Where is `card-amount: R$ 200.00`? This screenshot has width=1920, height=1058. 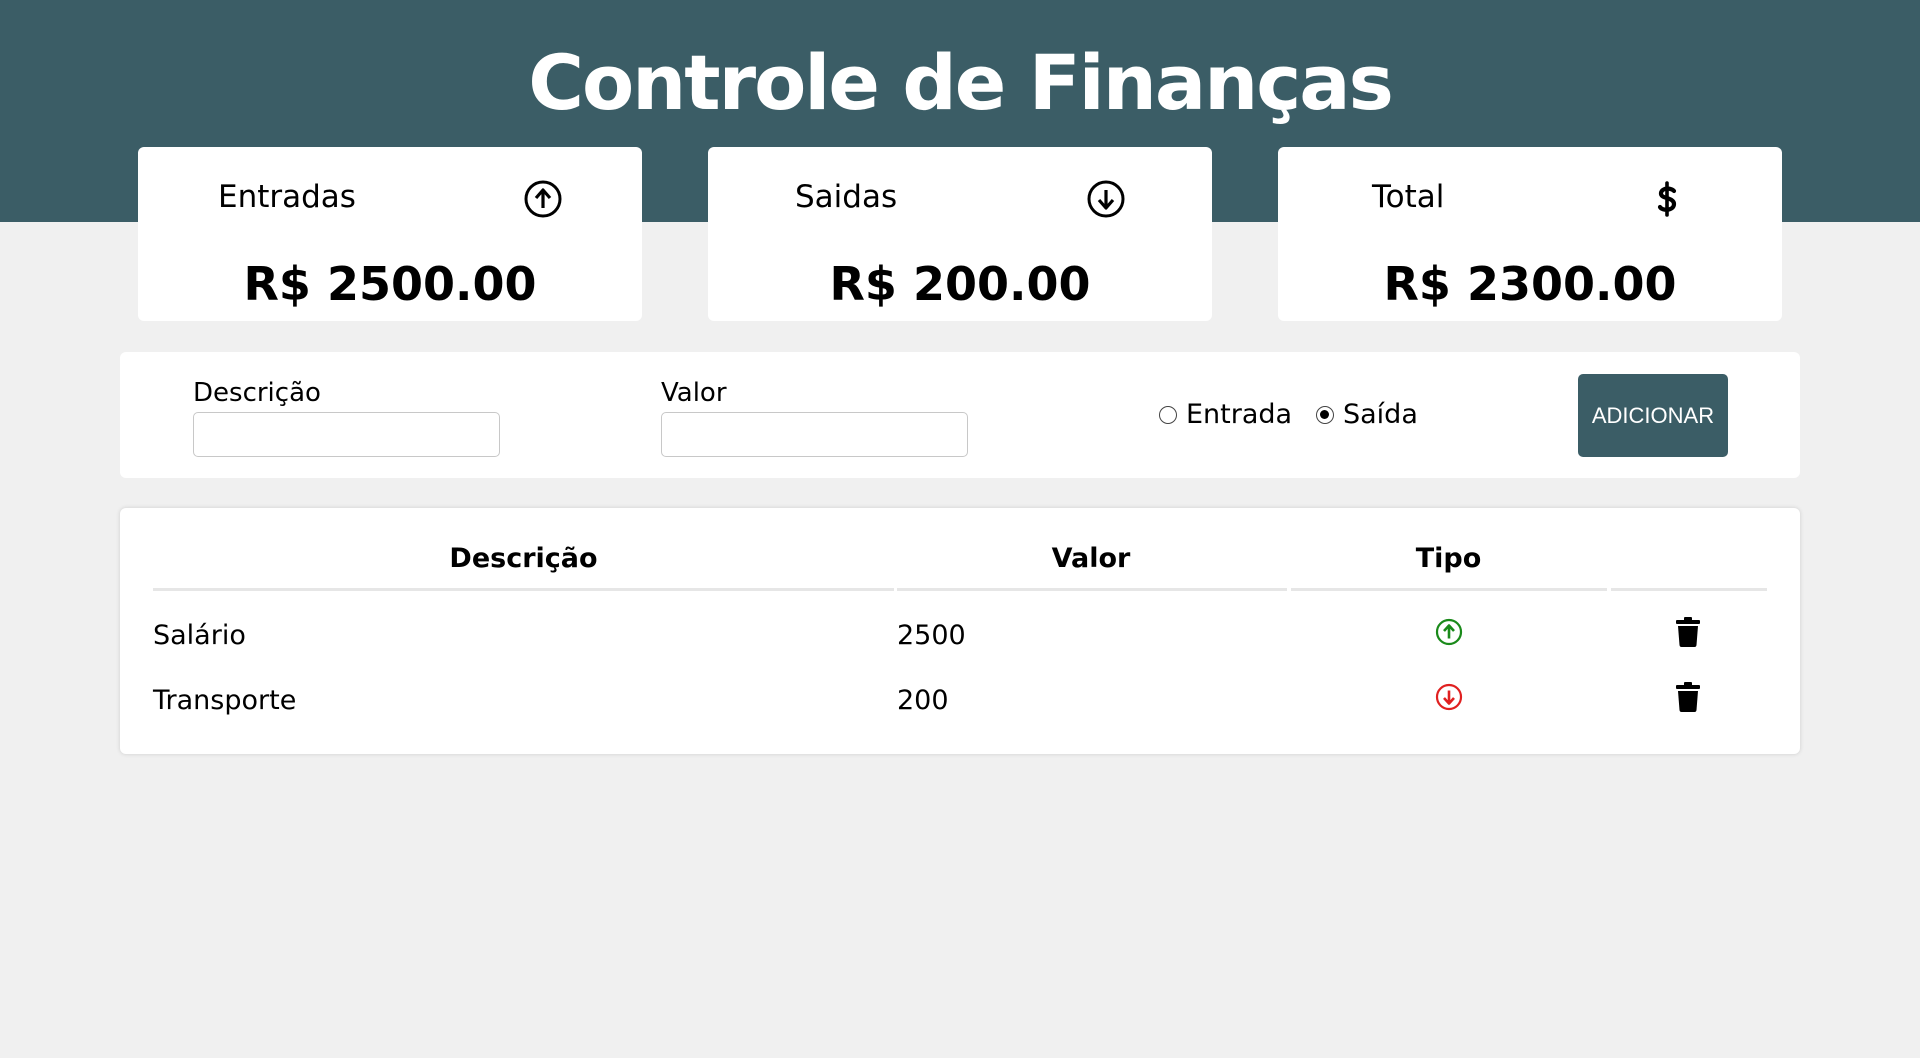
card-amount: R$ 200.00 is located at coordinates (960, 284).